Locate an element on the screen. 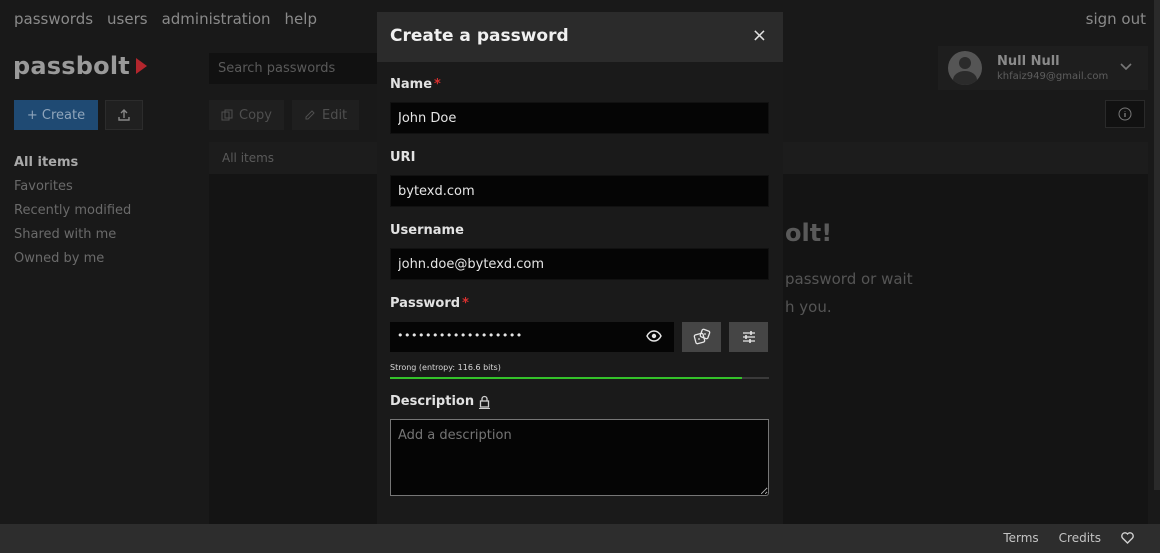  copy-button: Copy is located at coordinates (246, 115).